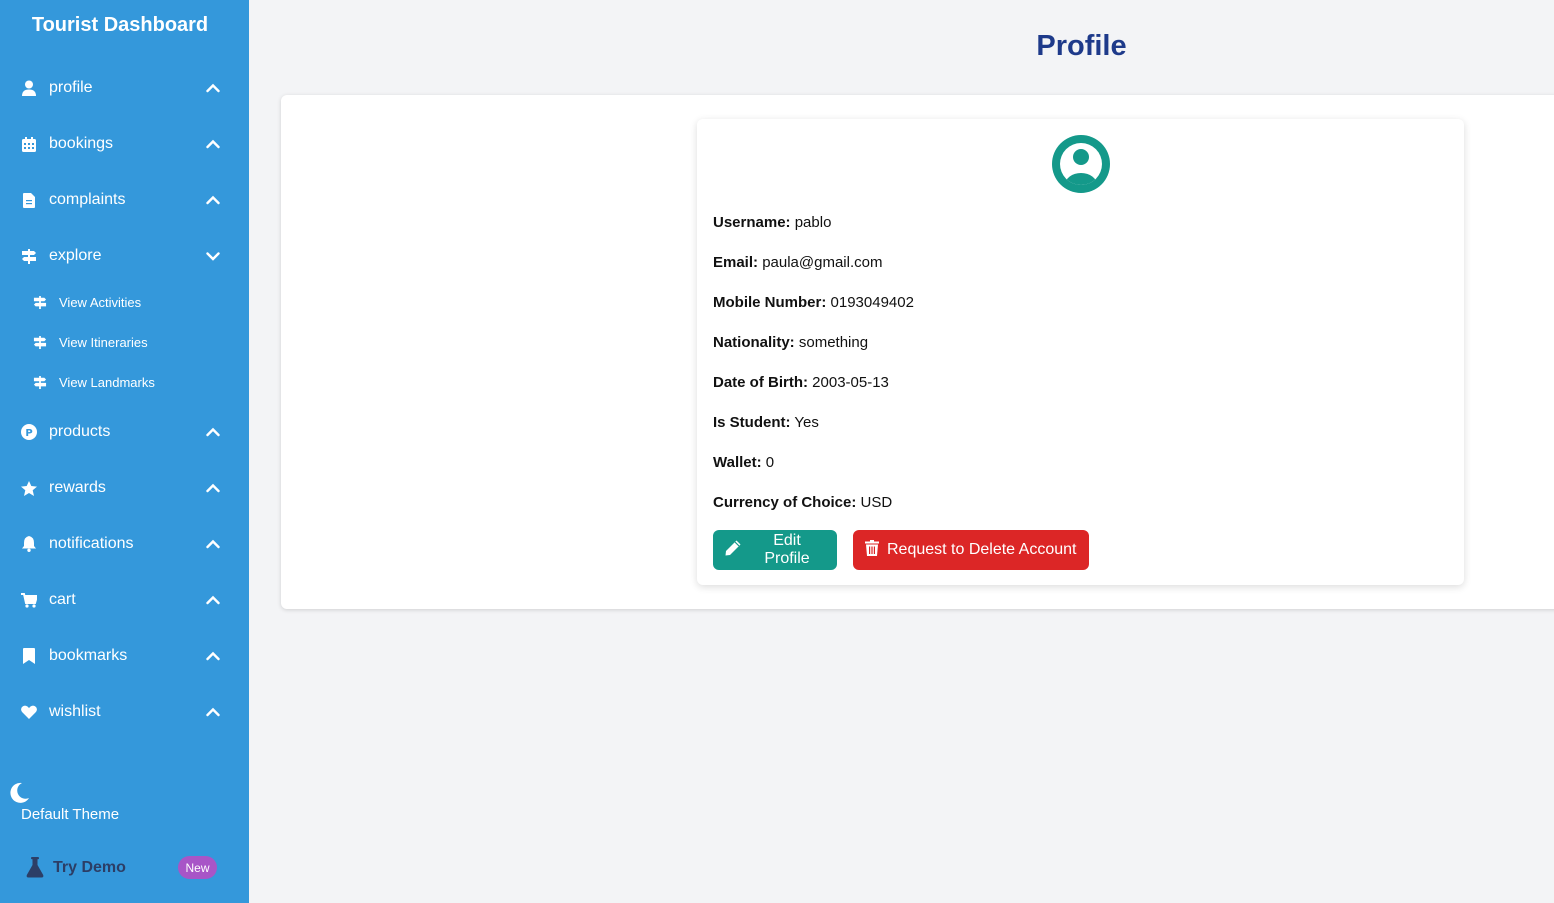  What do you see at coordinates (822, 262) in the screenshot?
I see `field-value: paula@gmail.com` at bounding box center [822, 262].